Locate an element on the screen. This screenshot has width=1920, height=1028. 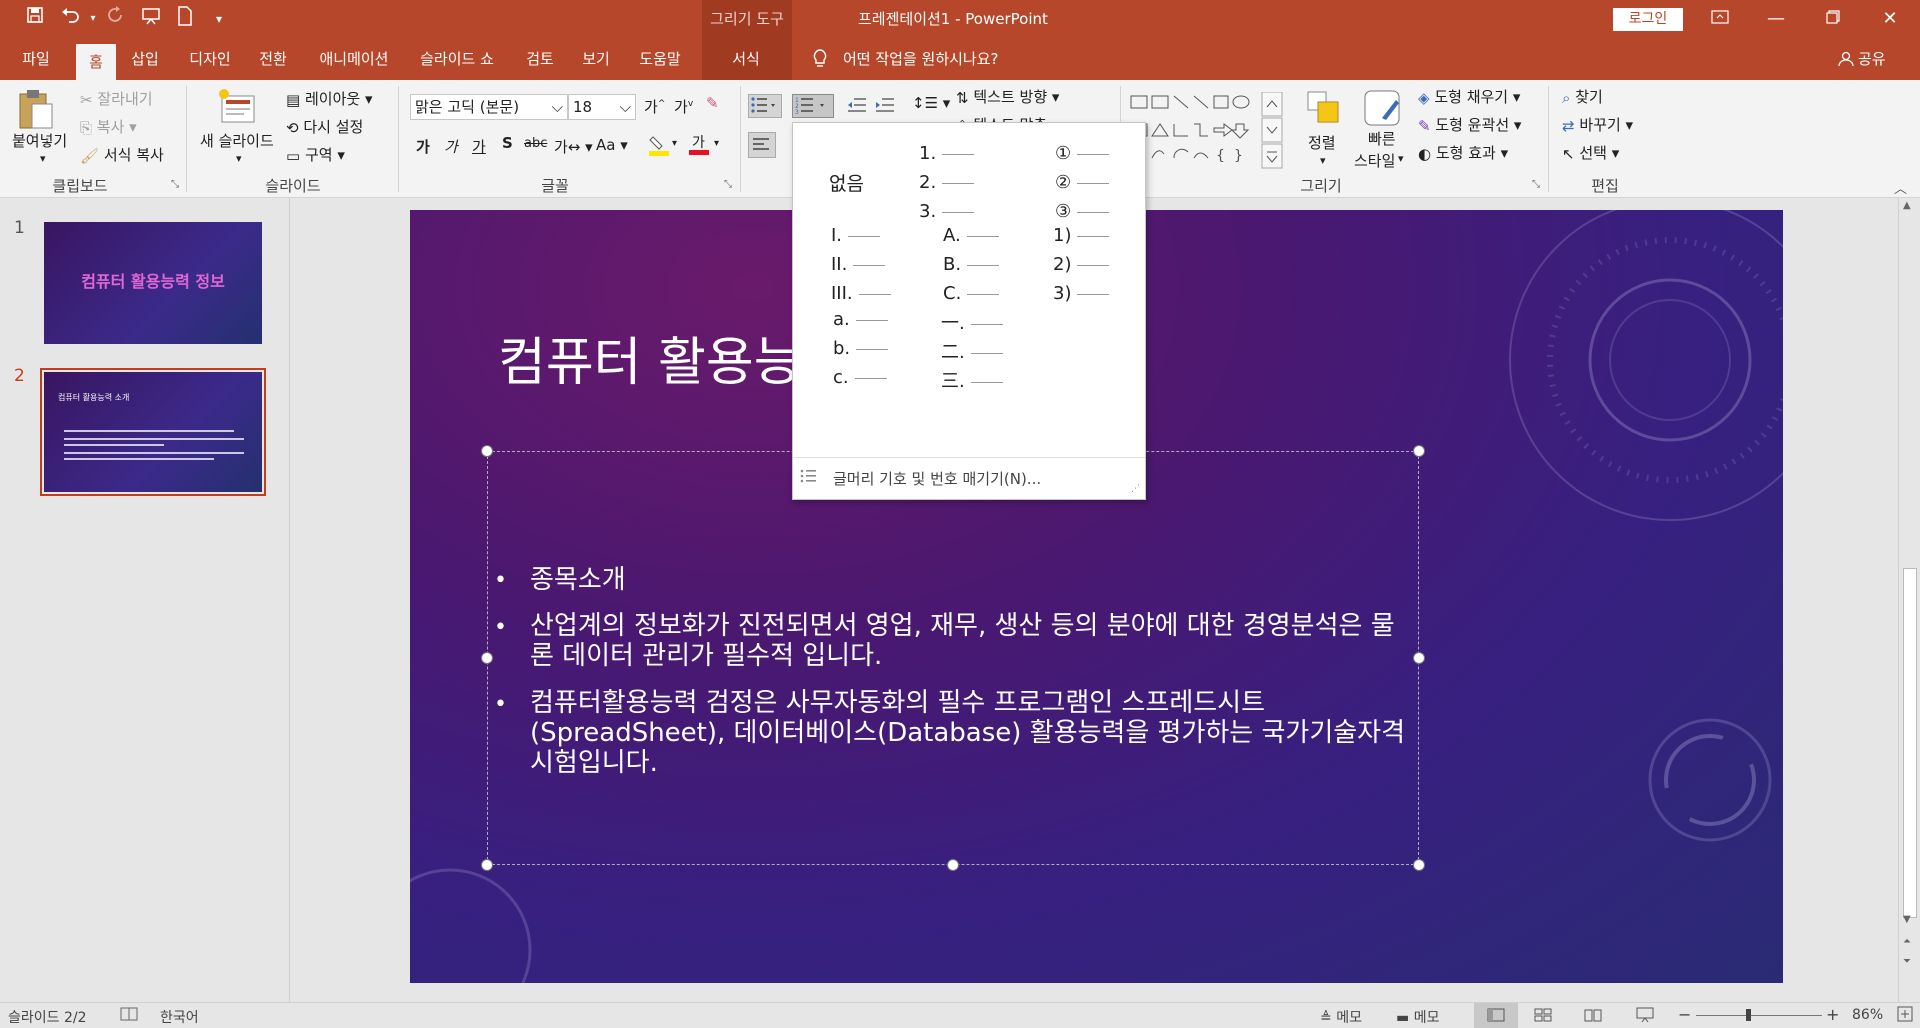
font-color-icon: 가 is located at coordinates (699, 146).